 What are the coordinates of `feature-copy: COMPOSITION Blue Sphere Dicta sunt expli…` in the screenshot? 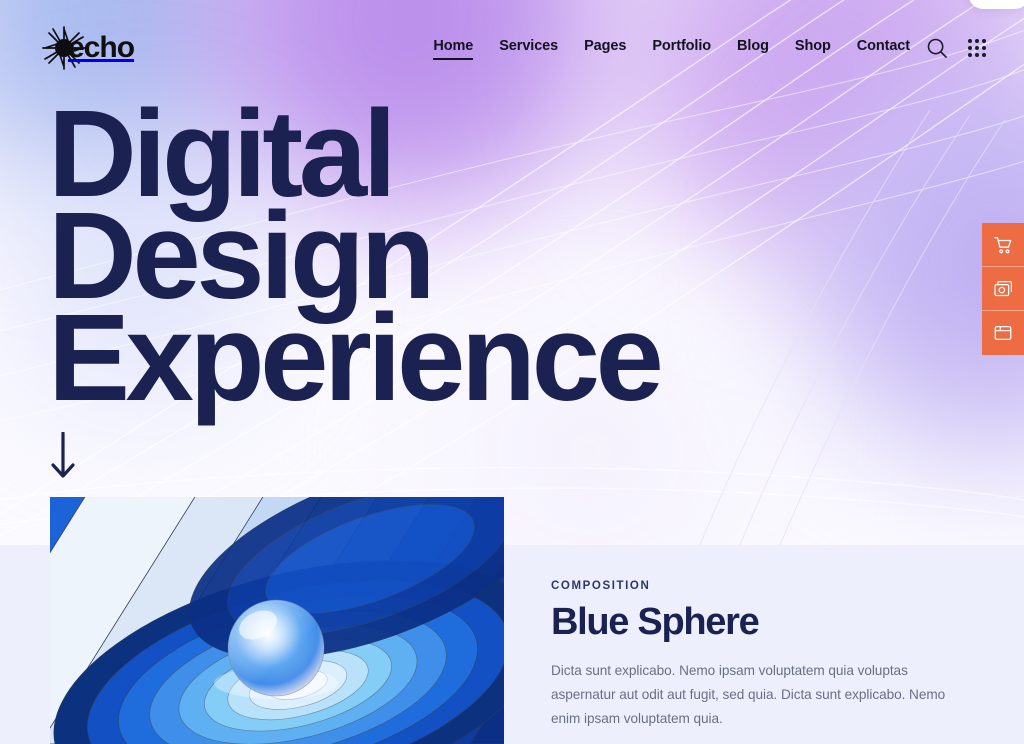 It's located at (748, 655).